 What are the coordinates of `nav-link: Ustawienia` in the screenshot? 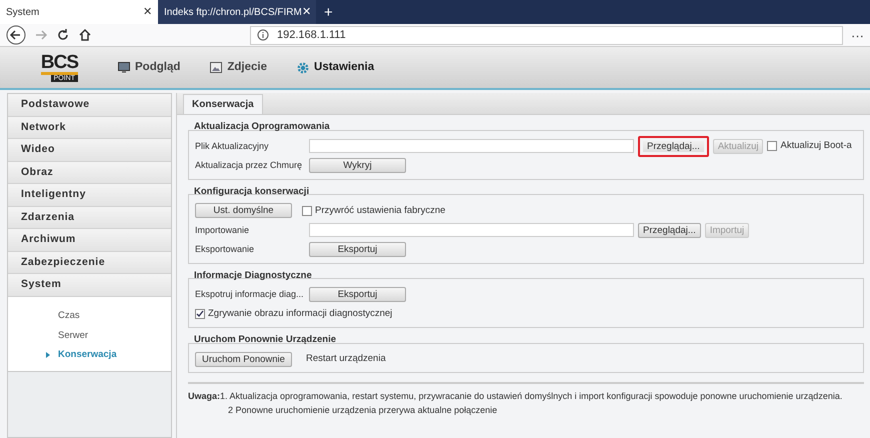 It's located at (344, 67).